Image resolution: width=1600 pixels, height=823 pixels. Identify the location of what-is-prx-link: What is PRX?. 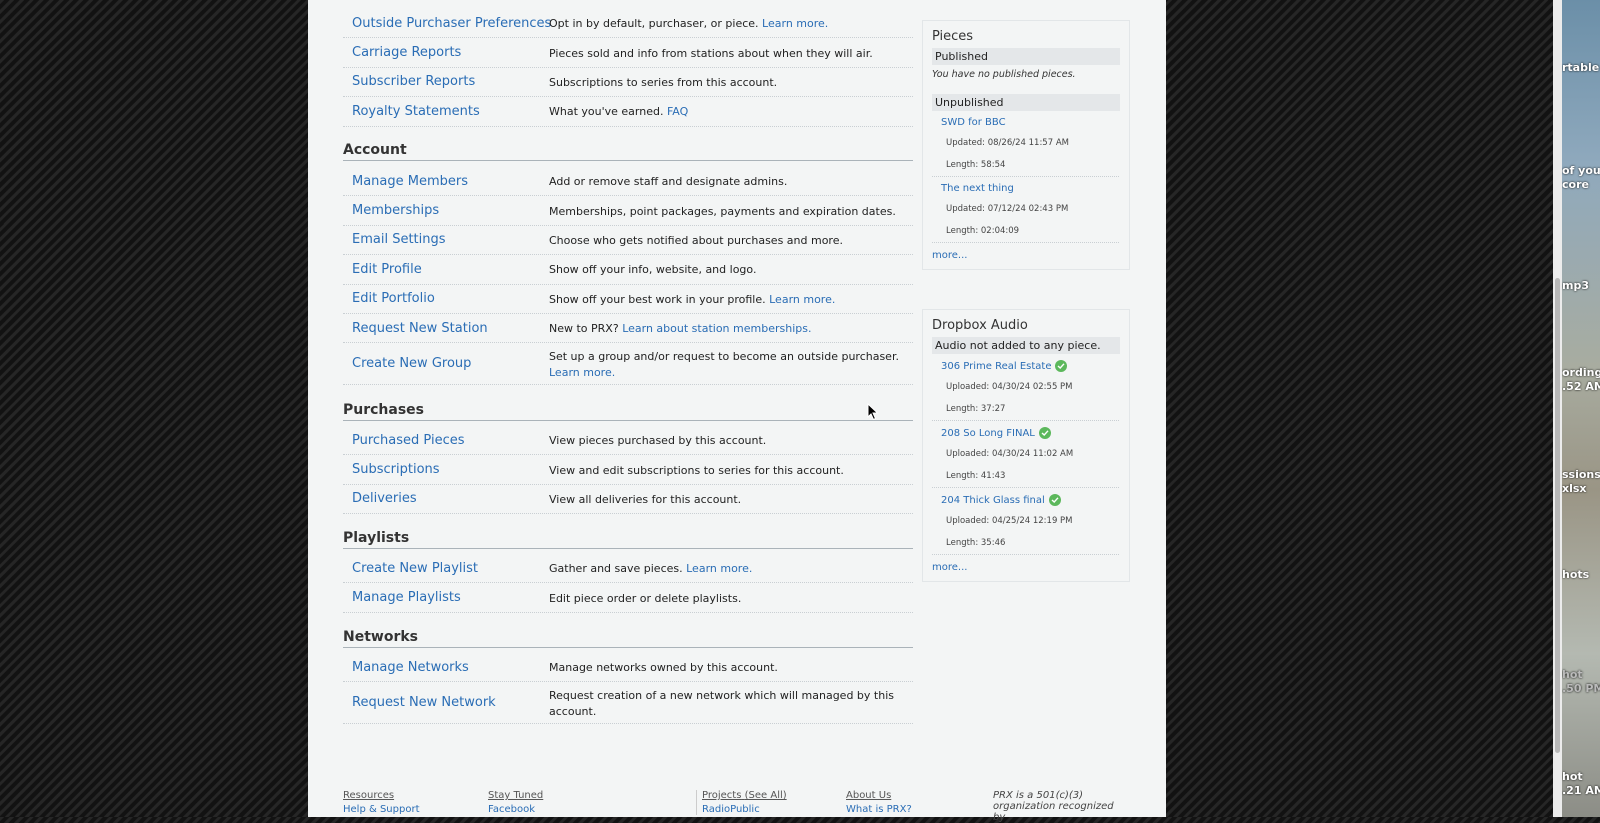
(879, 809).